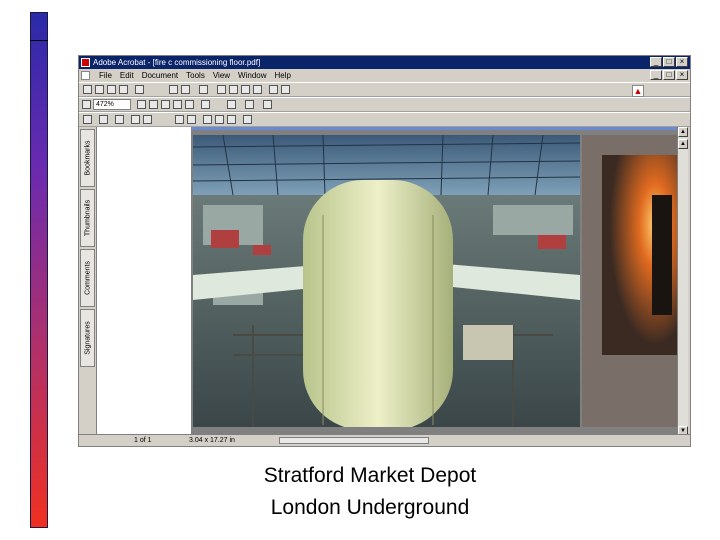 Image resolution: width=720 pixels, height=540 pixels. What do you see at coordinates (165, 104) in the screenshot?
I see `actual-size-icon` at bounding box center [165, 104].